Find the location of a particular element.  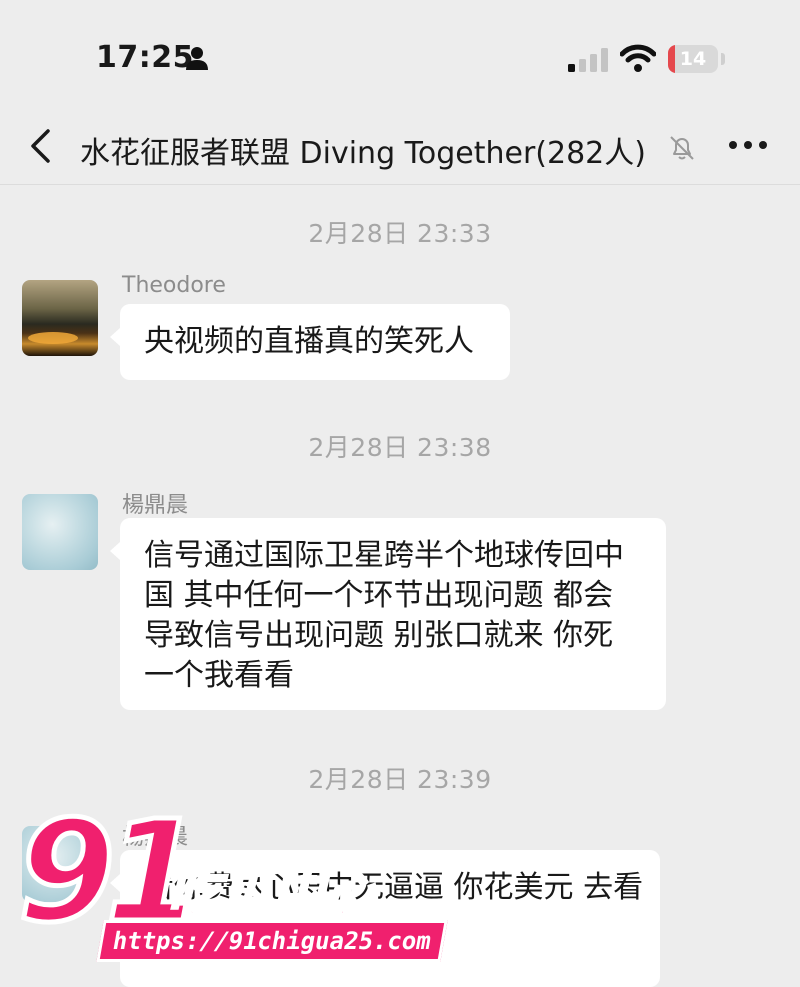

message-text: 央视频的直播真的笑死人 is located at coordinates (309, 341).